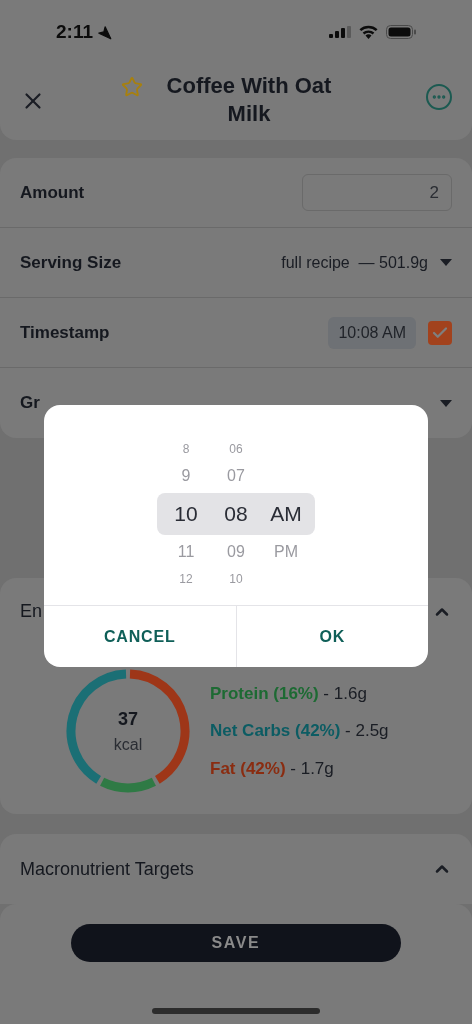 The height and width of the screenshot is (1024, 472). I want to click on location-arrow-icon, so click(104, 32).